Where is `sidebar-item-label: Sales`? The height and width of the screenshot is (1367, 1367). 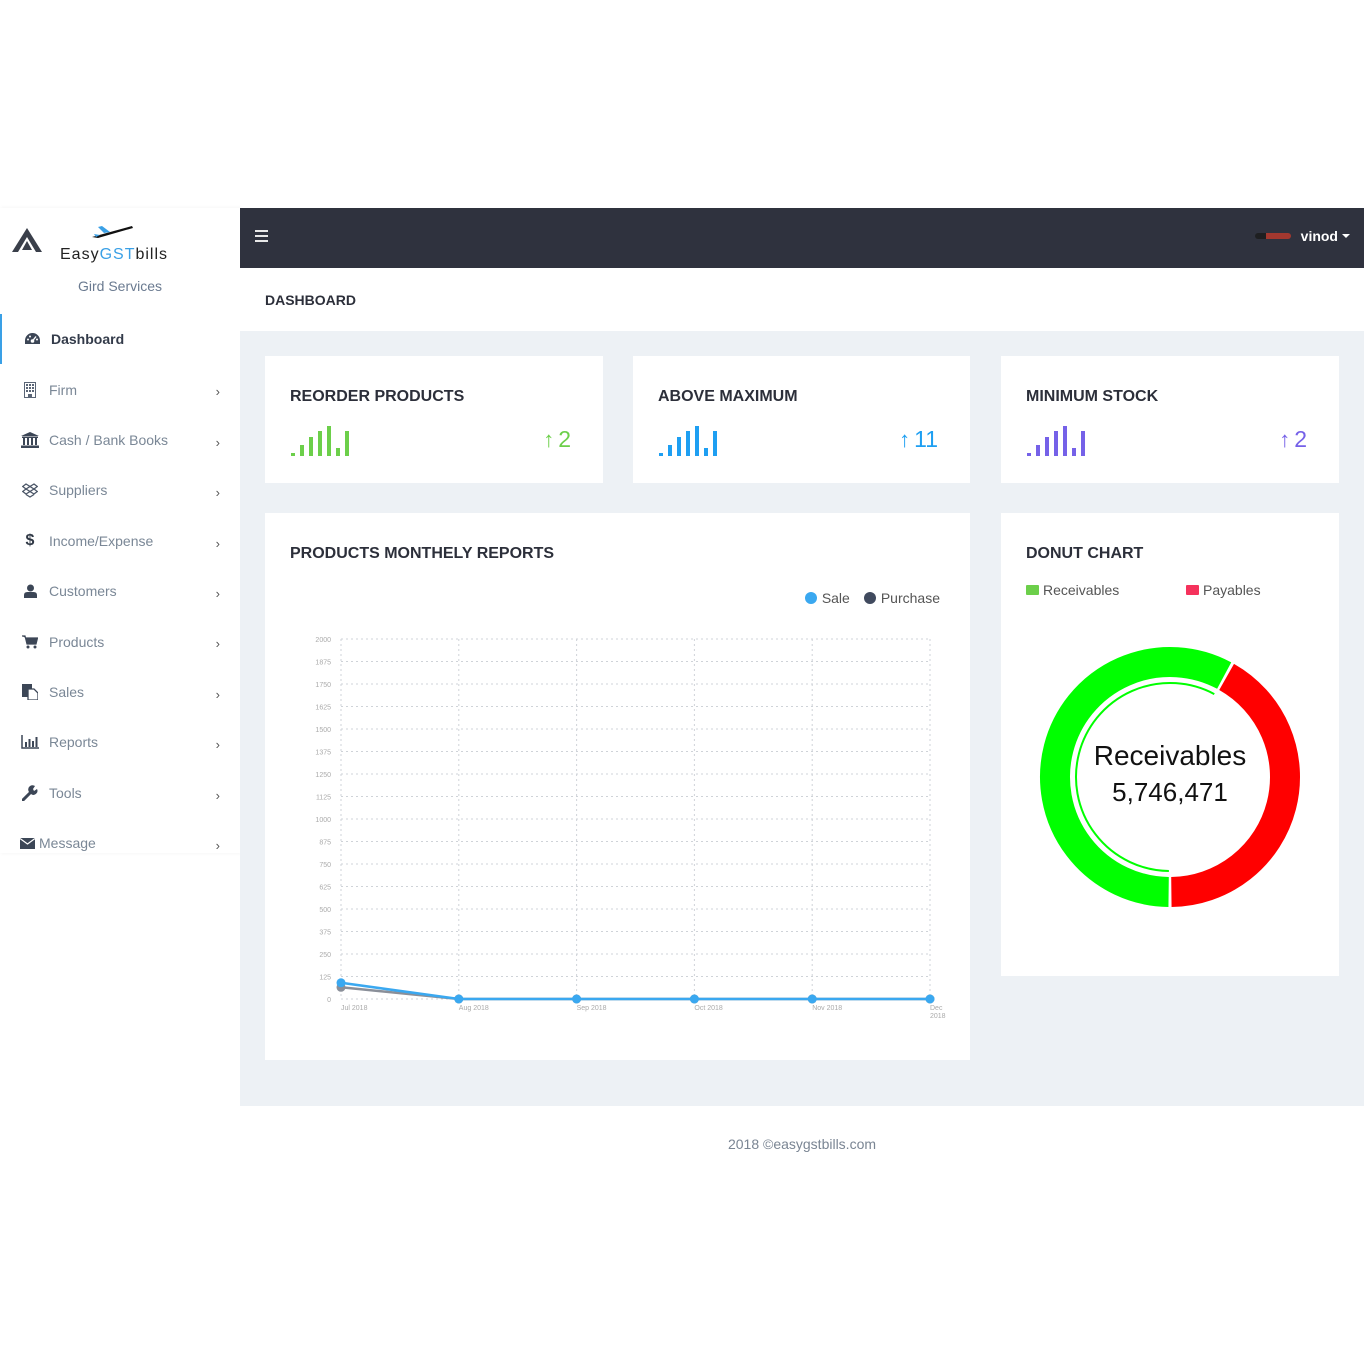
sidebar-item-label: Sales is located at coordinates (67, 691).